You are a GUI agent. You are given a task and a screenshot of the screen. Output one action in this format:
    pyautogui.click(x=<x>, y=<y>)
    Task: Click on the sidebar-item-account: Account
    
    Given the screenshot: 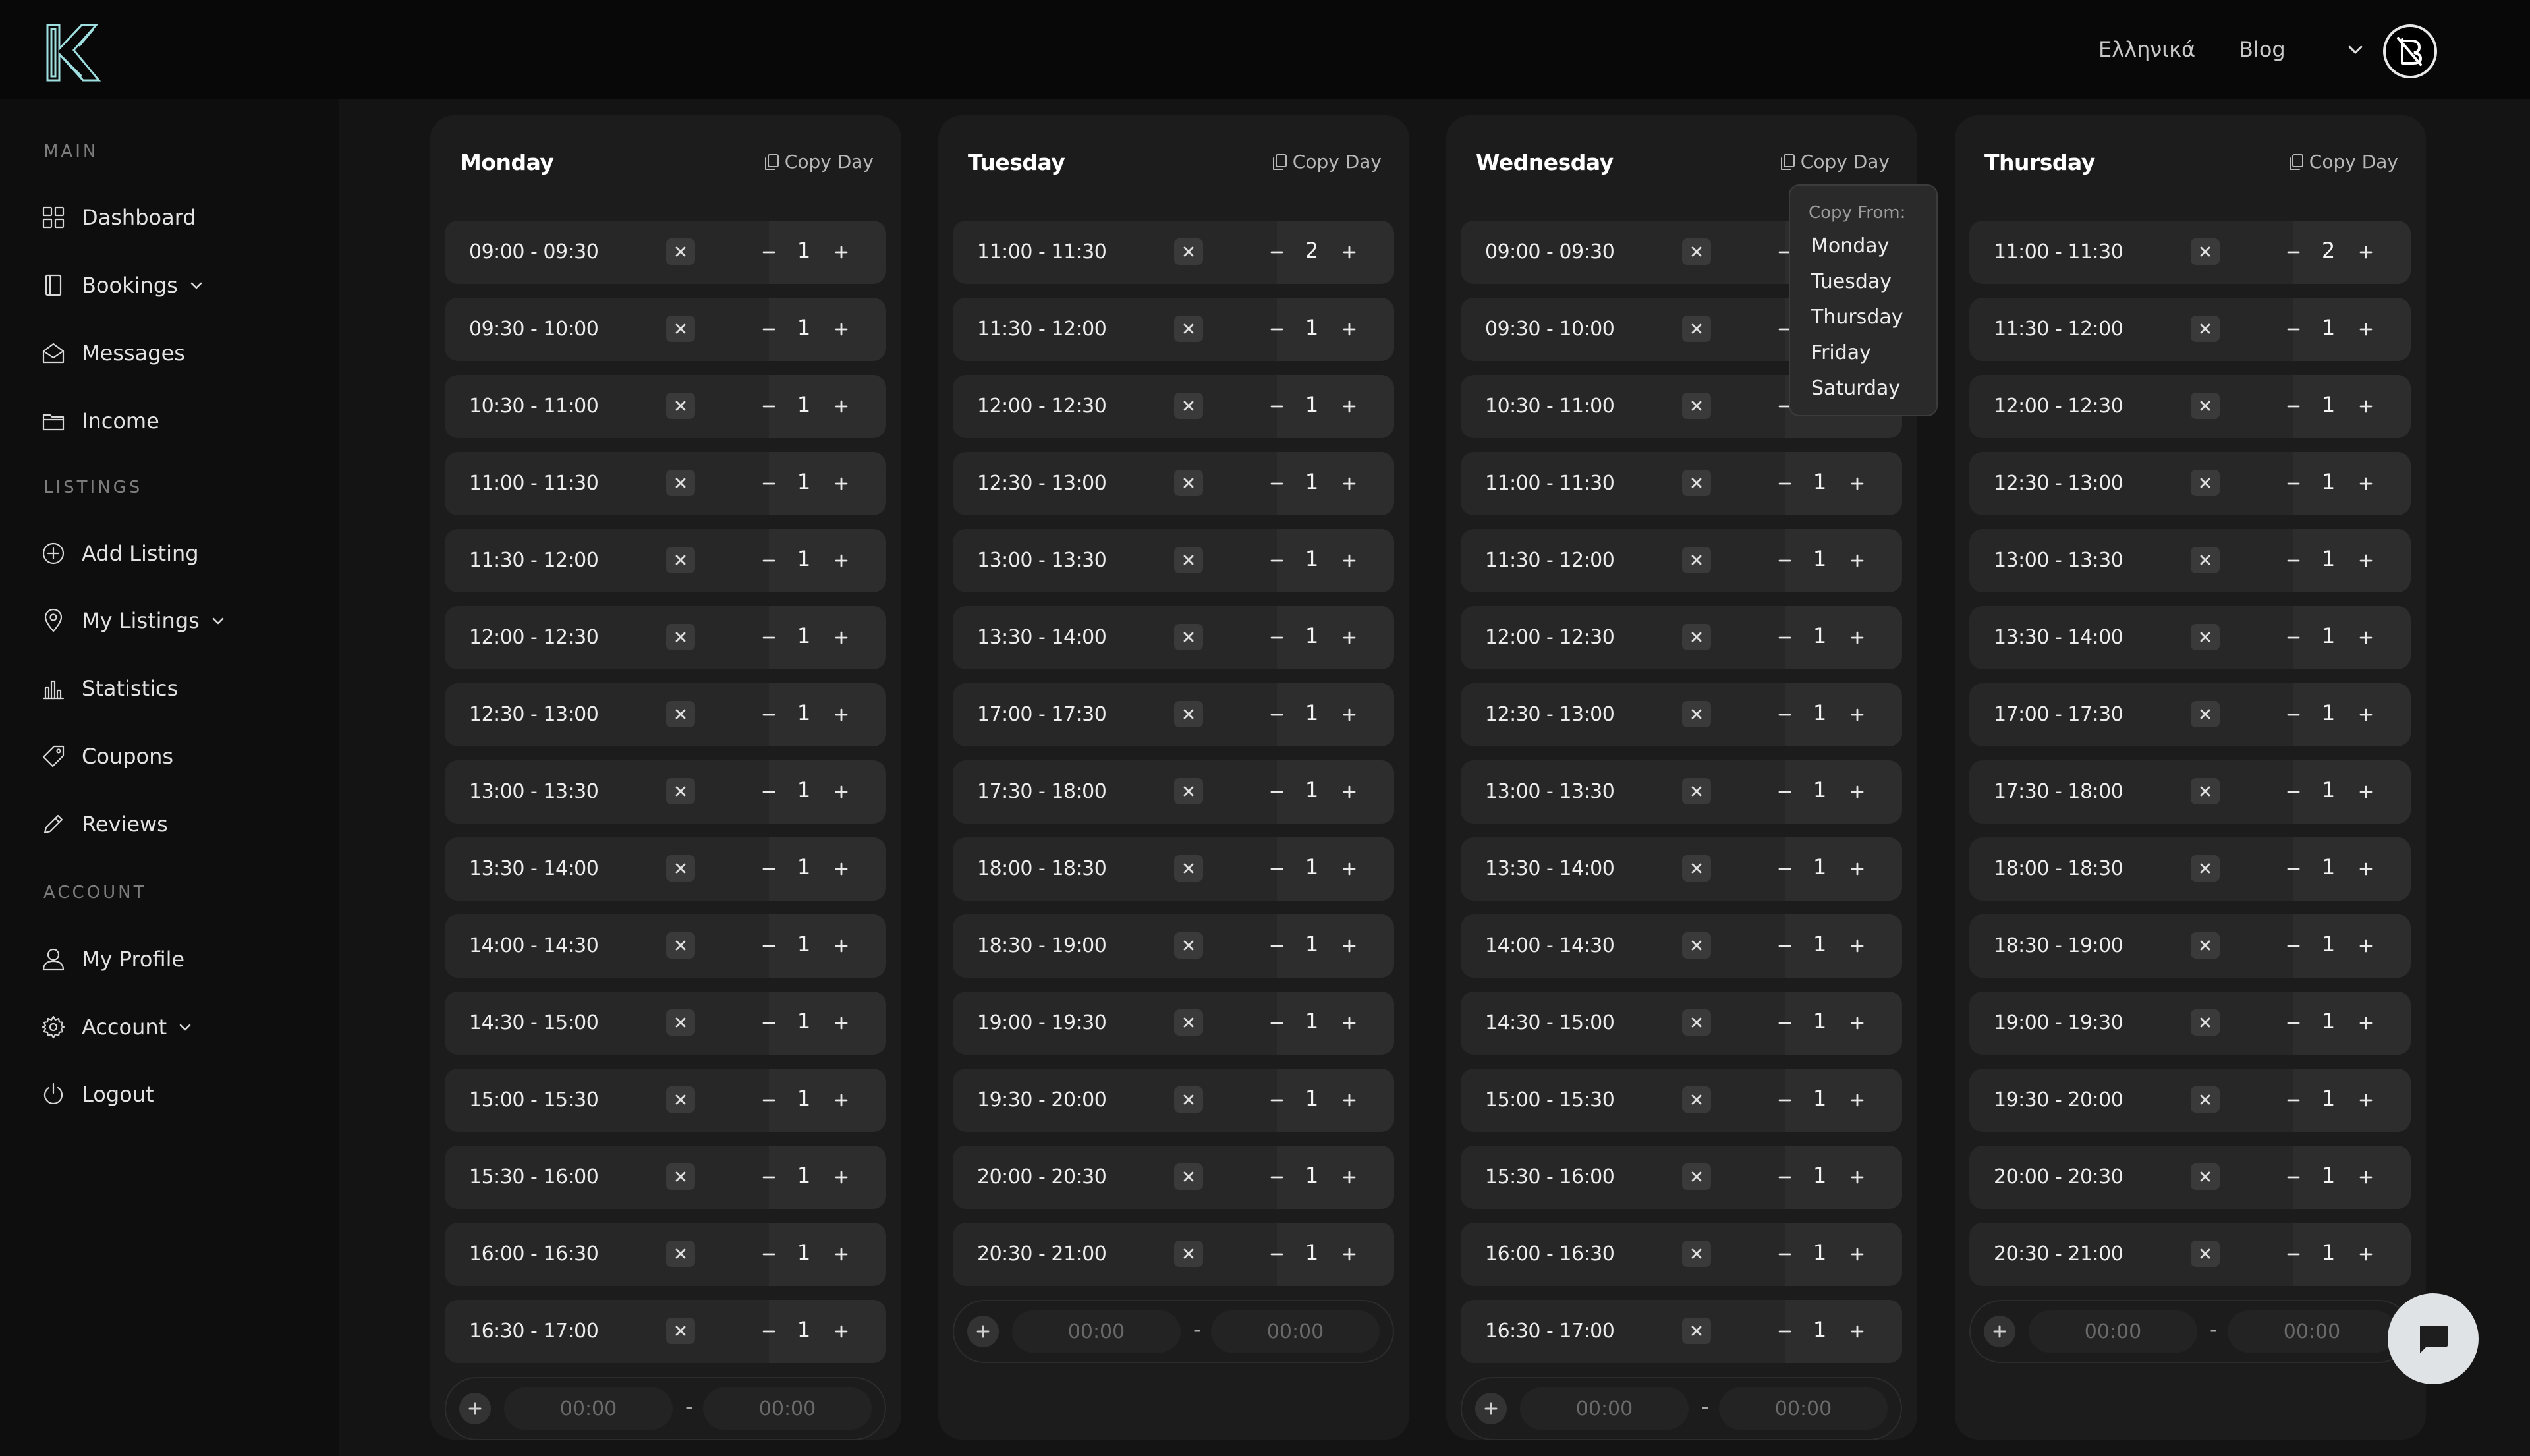 What is the action you would take?
    pyautogui.click(x=117, y=1027)
    